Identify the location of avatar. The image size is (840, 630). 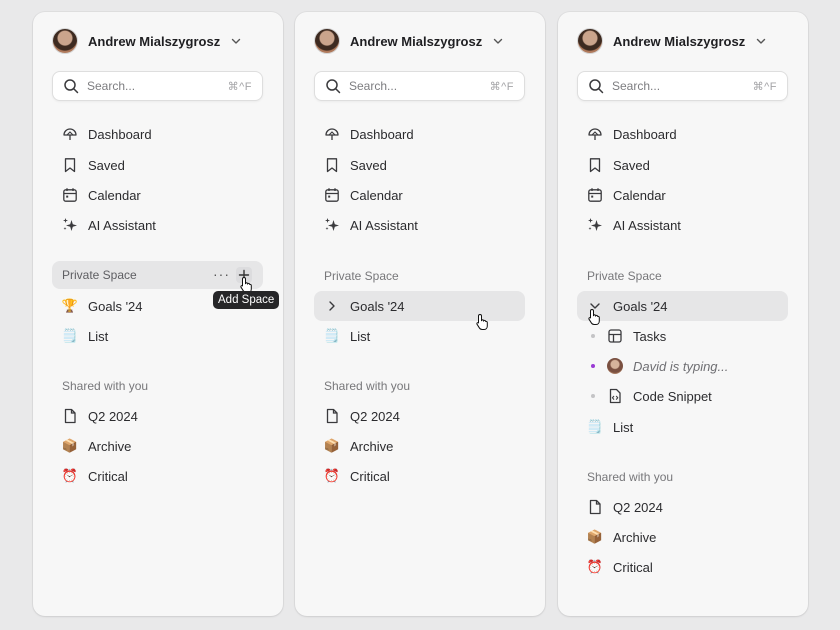
(327, 41).